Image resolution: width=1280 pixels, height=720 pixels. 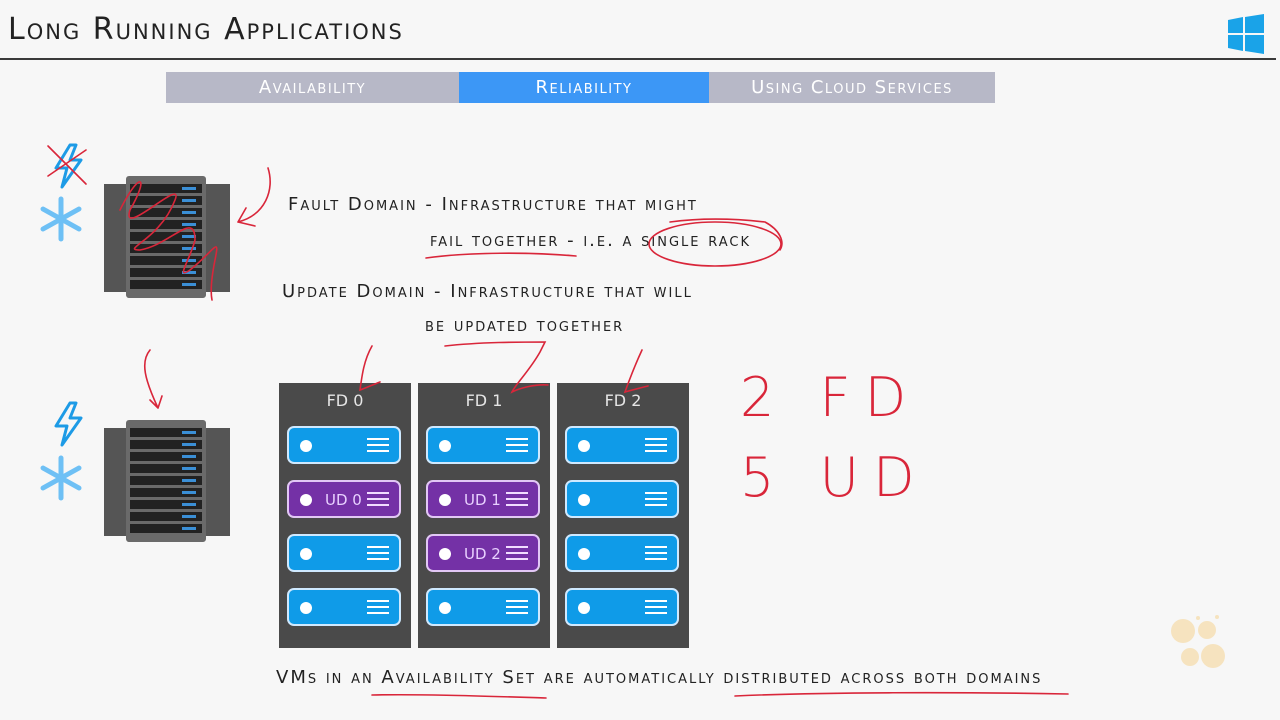 I want to click on fault-domain-definition-line1: Fault Domain - Infrastructure that might, so click(x=493, y=204).